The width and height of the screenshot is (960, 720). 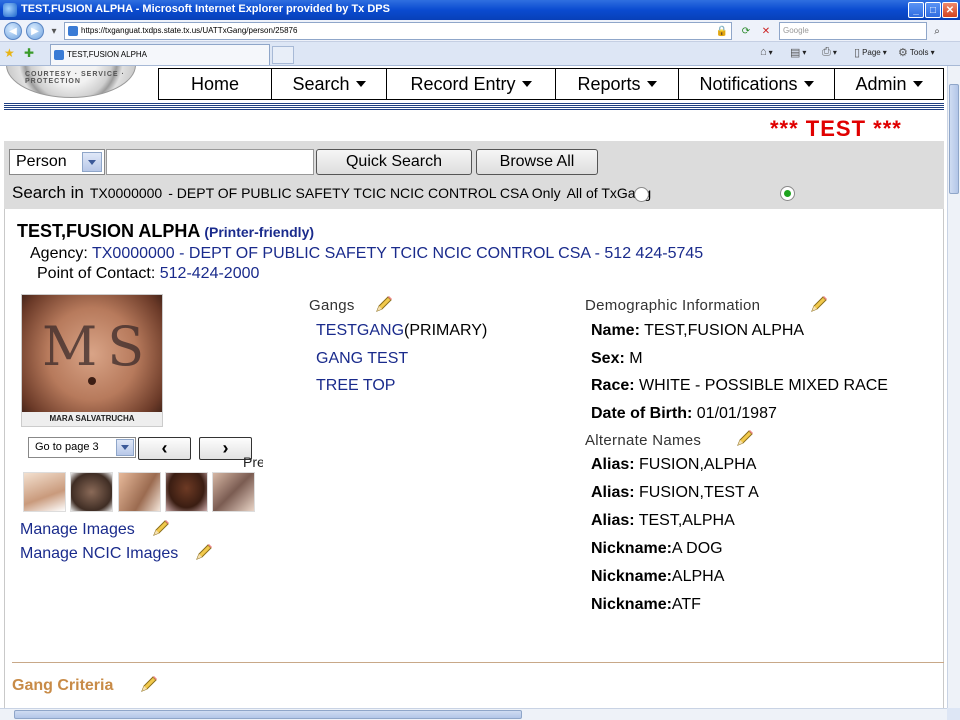 I want to click on person-name: TEST,FUSION ALPHA, so click(x=109, y=231).